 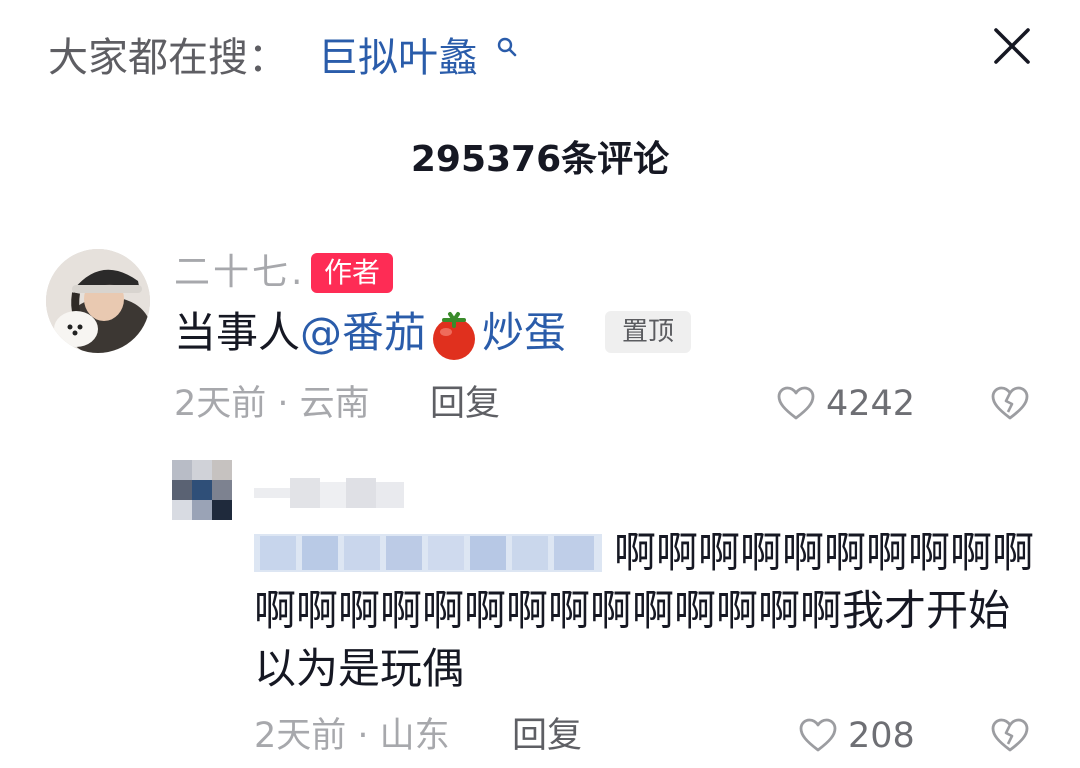 What do you see at coordinates (168, 58) in the screenshot?
I see `search-prefix-label: 大家都在搜：` at bounding box center [168, 58].